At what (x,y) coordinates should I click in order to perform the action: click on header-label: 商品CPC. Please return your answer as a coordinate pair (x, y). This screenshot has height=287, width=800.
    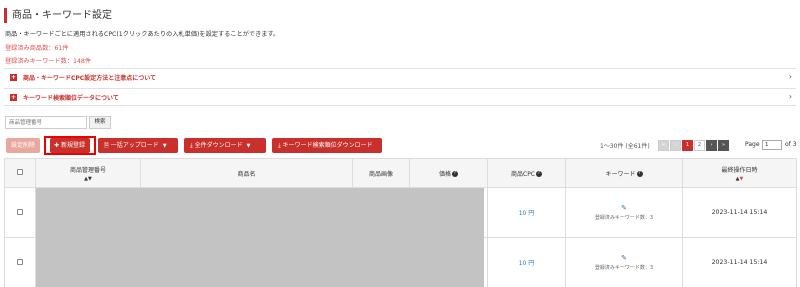
    Looking at the image, I should click on (523, 174).